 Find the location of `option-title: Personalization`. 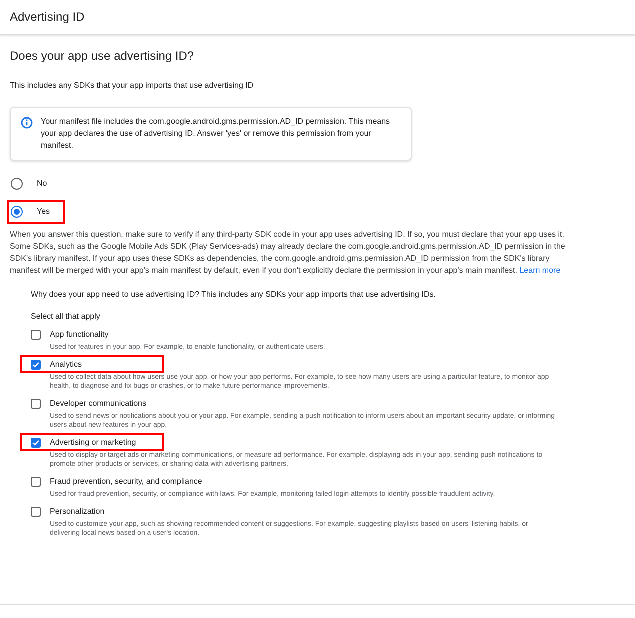

option-title: Personalization is located at coordinates (78, 511).